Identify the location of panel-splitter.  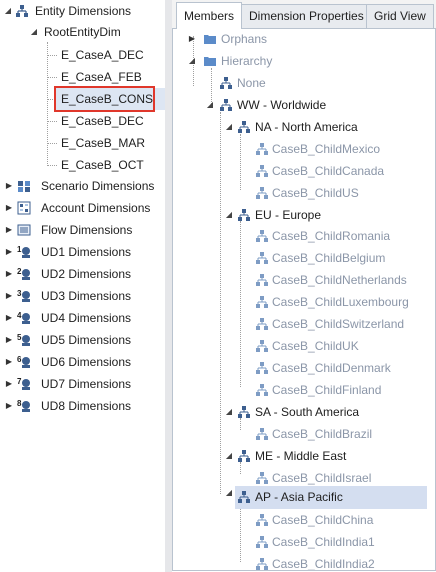
(168, 286).